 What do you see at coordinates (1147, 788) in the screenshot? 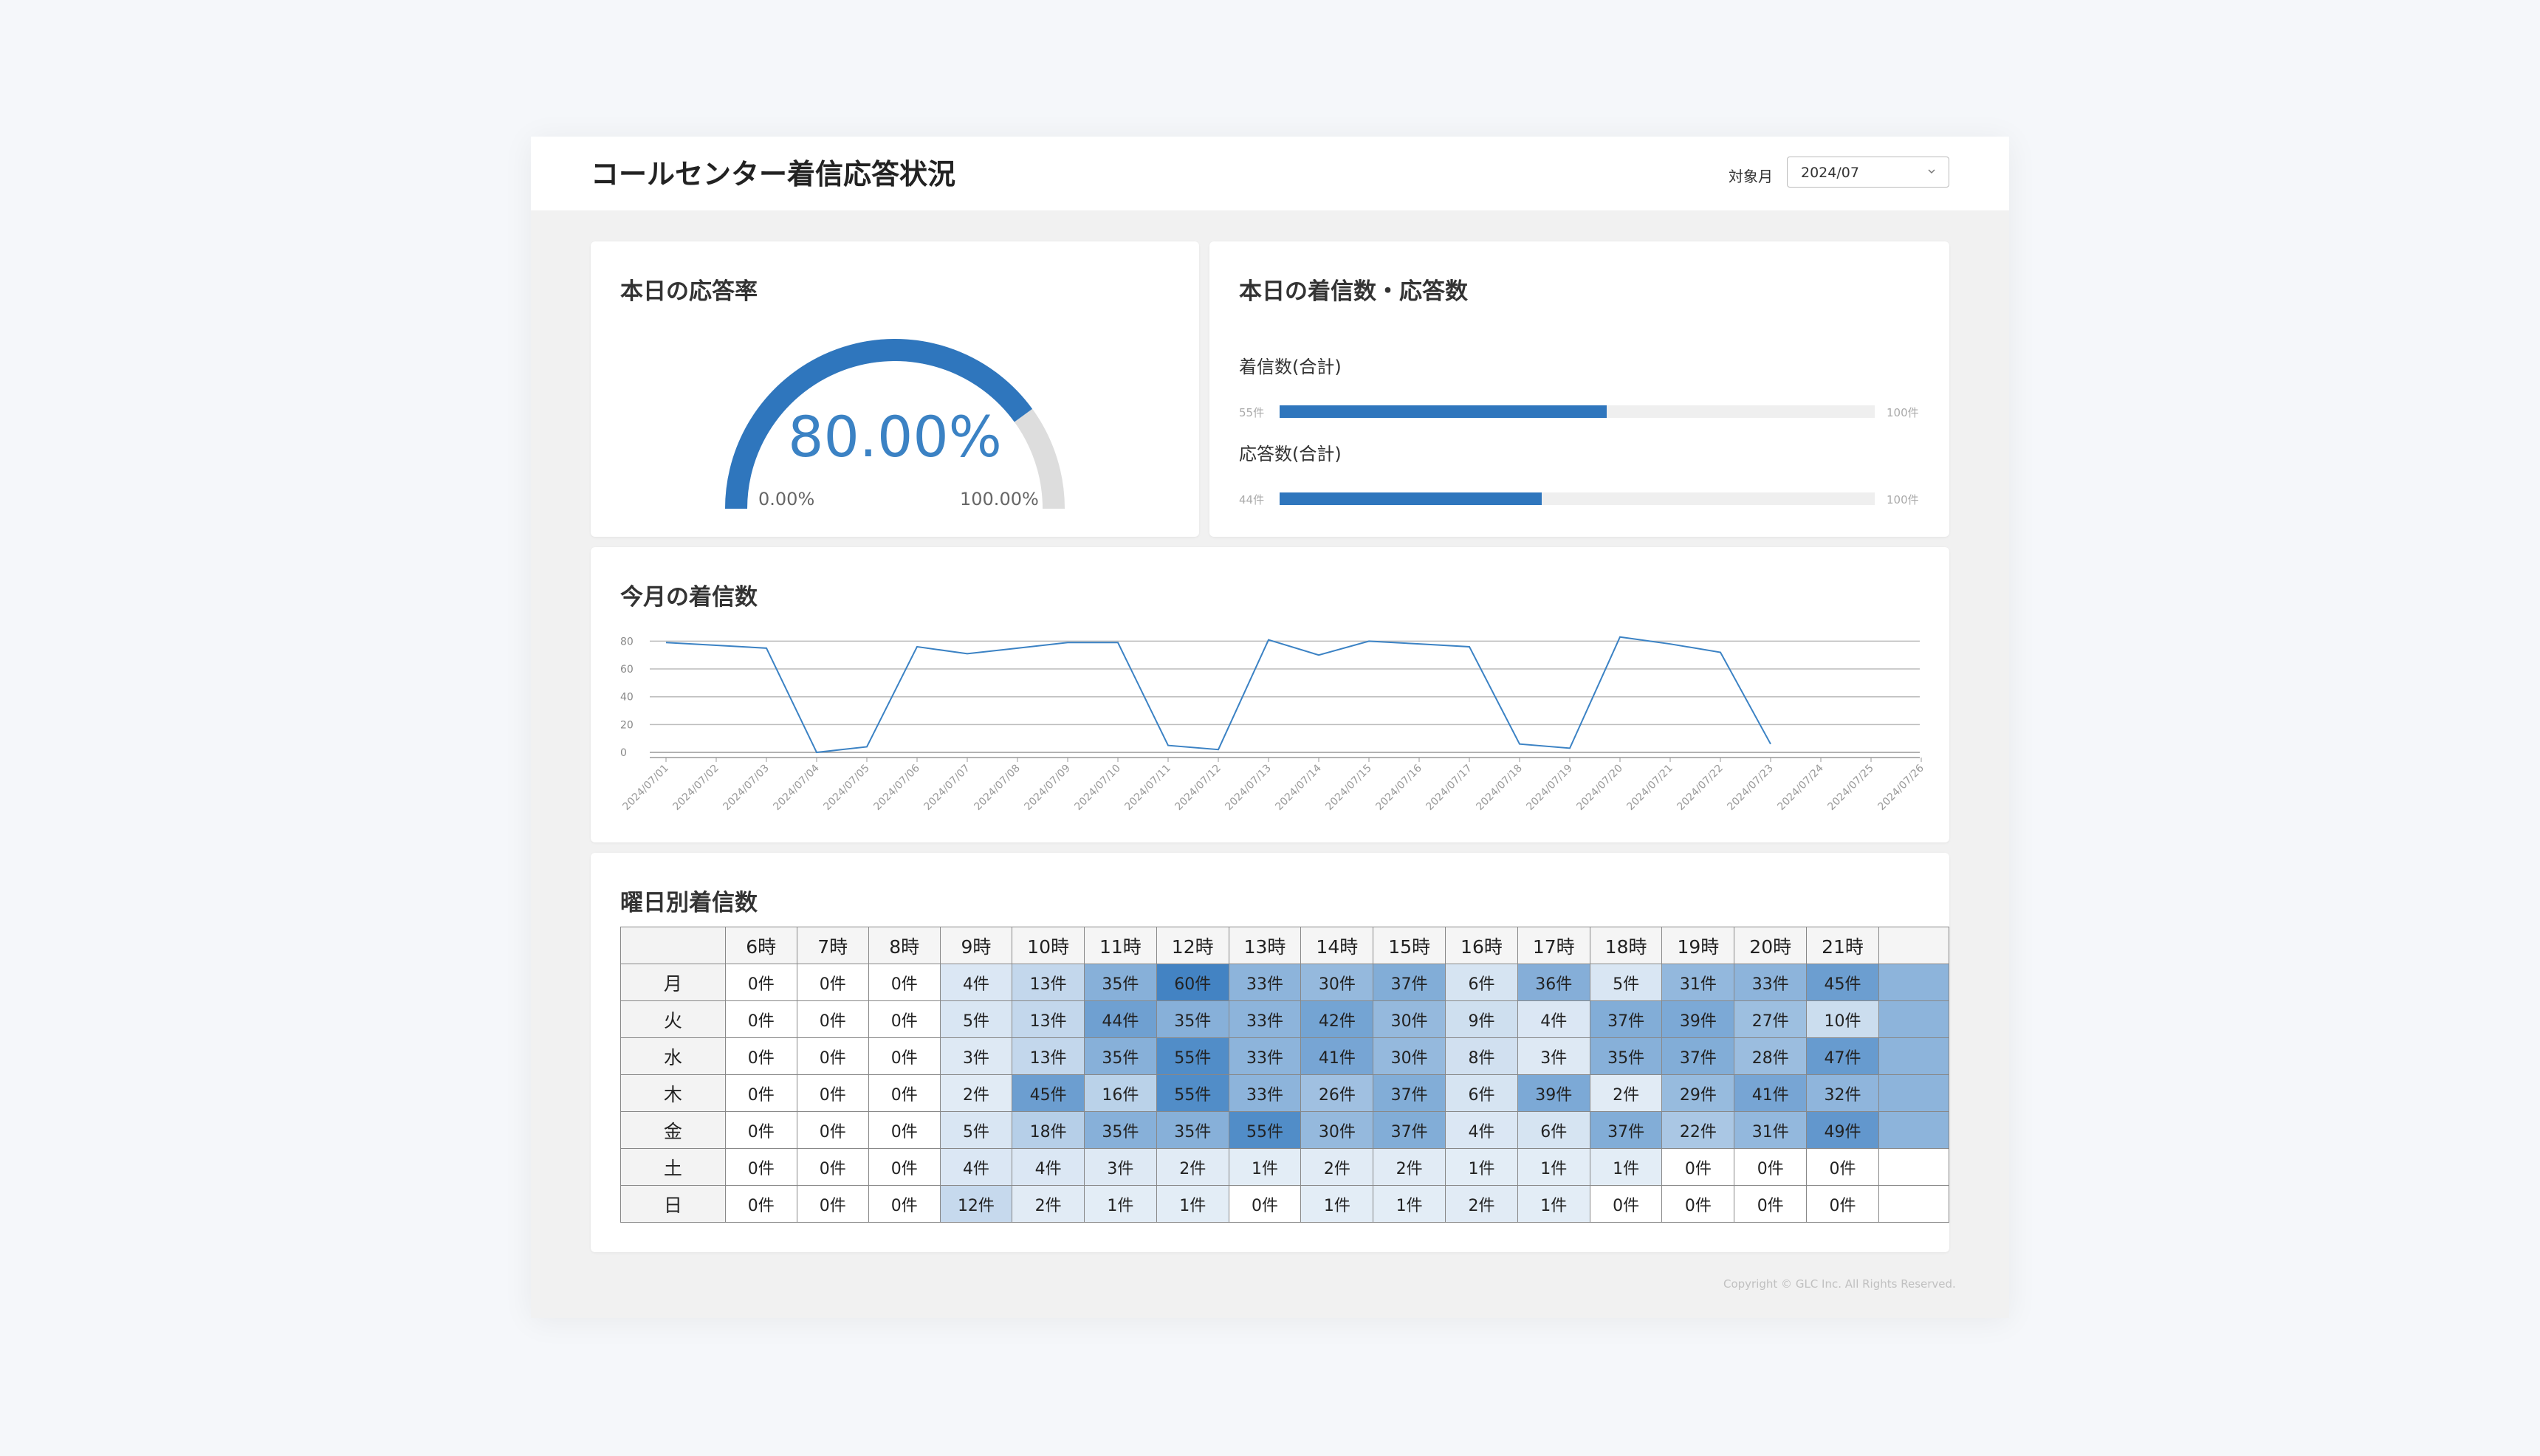
I see `x-tick-label: 2024/07/11` at bounding box center [1147, 788].